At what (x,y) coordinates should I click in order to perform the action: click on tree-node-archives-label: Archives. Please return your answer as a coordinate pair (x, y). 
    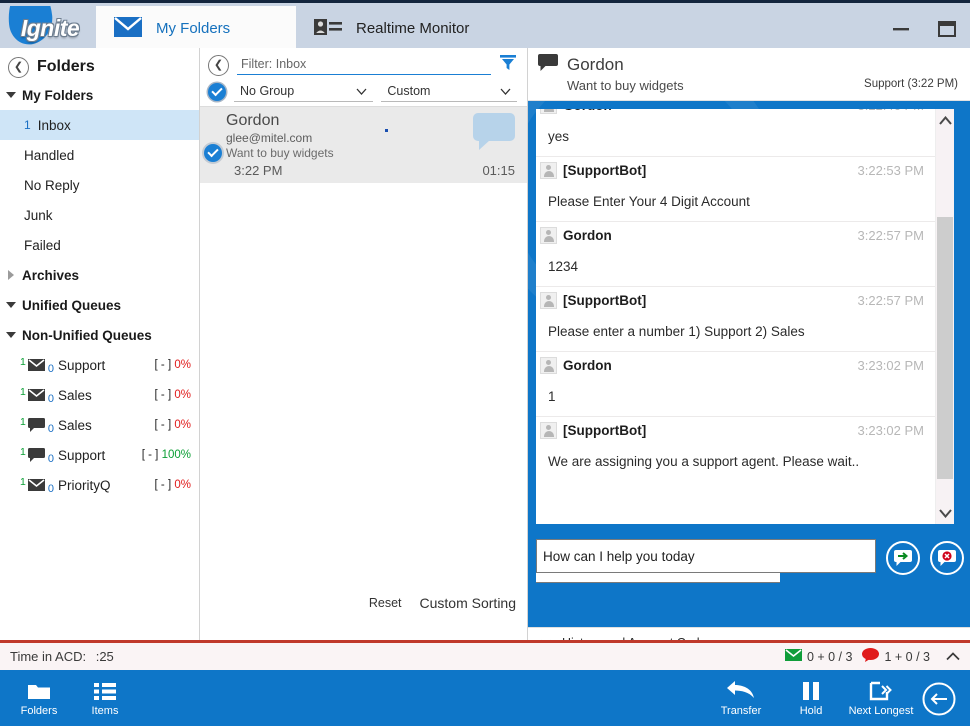
    Looking at the image, I should click on (51, 275).